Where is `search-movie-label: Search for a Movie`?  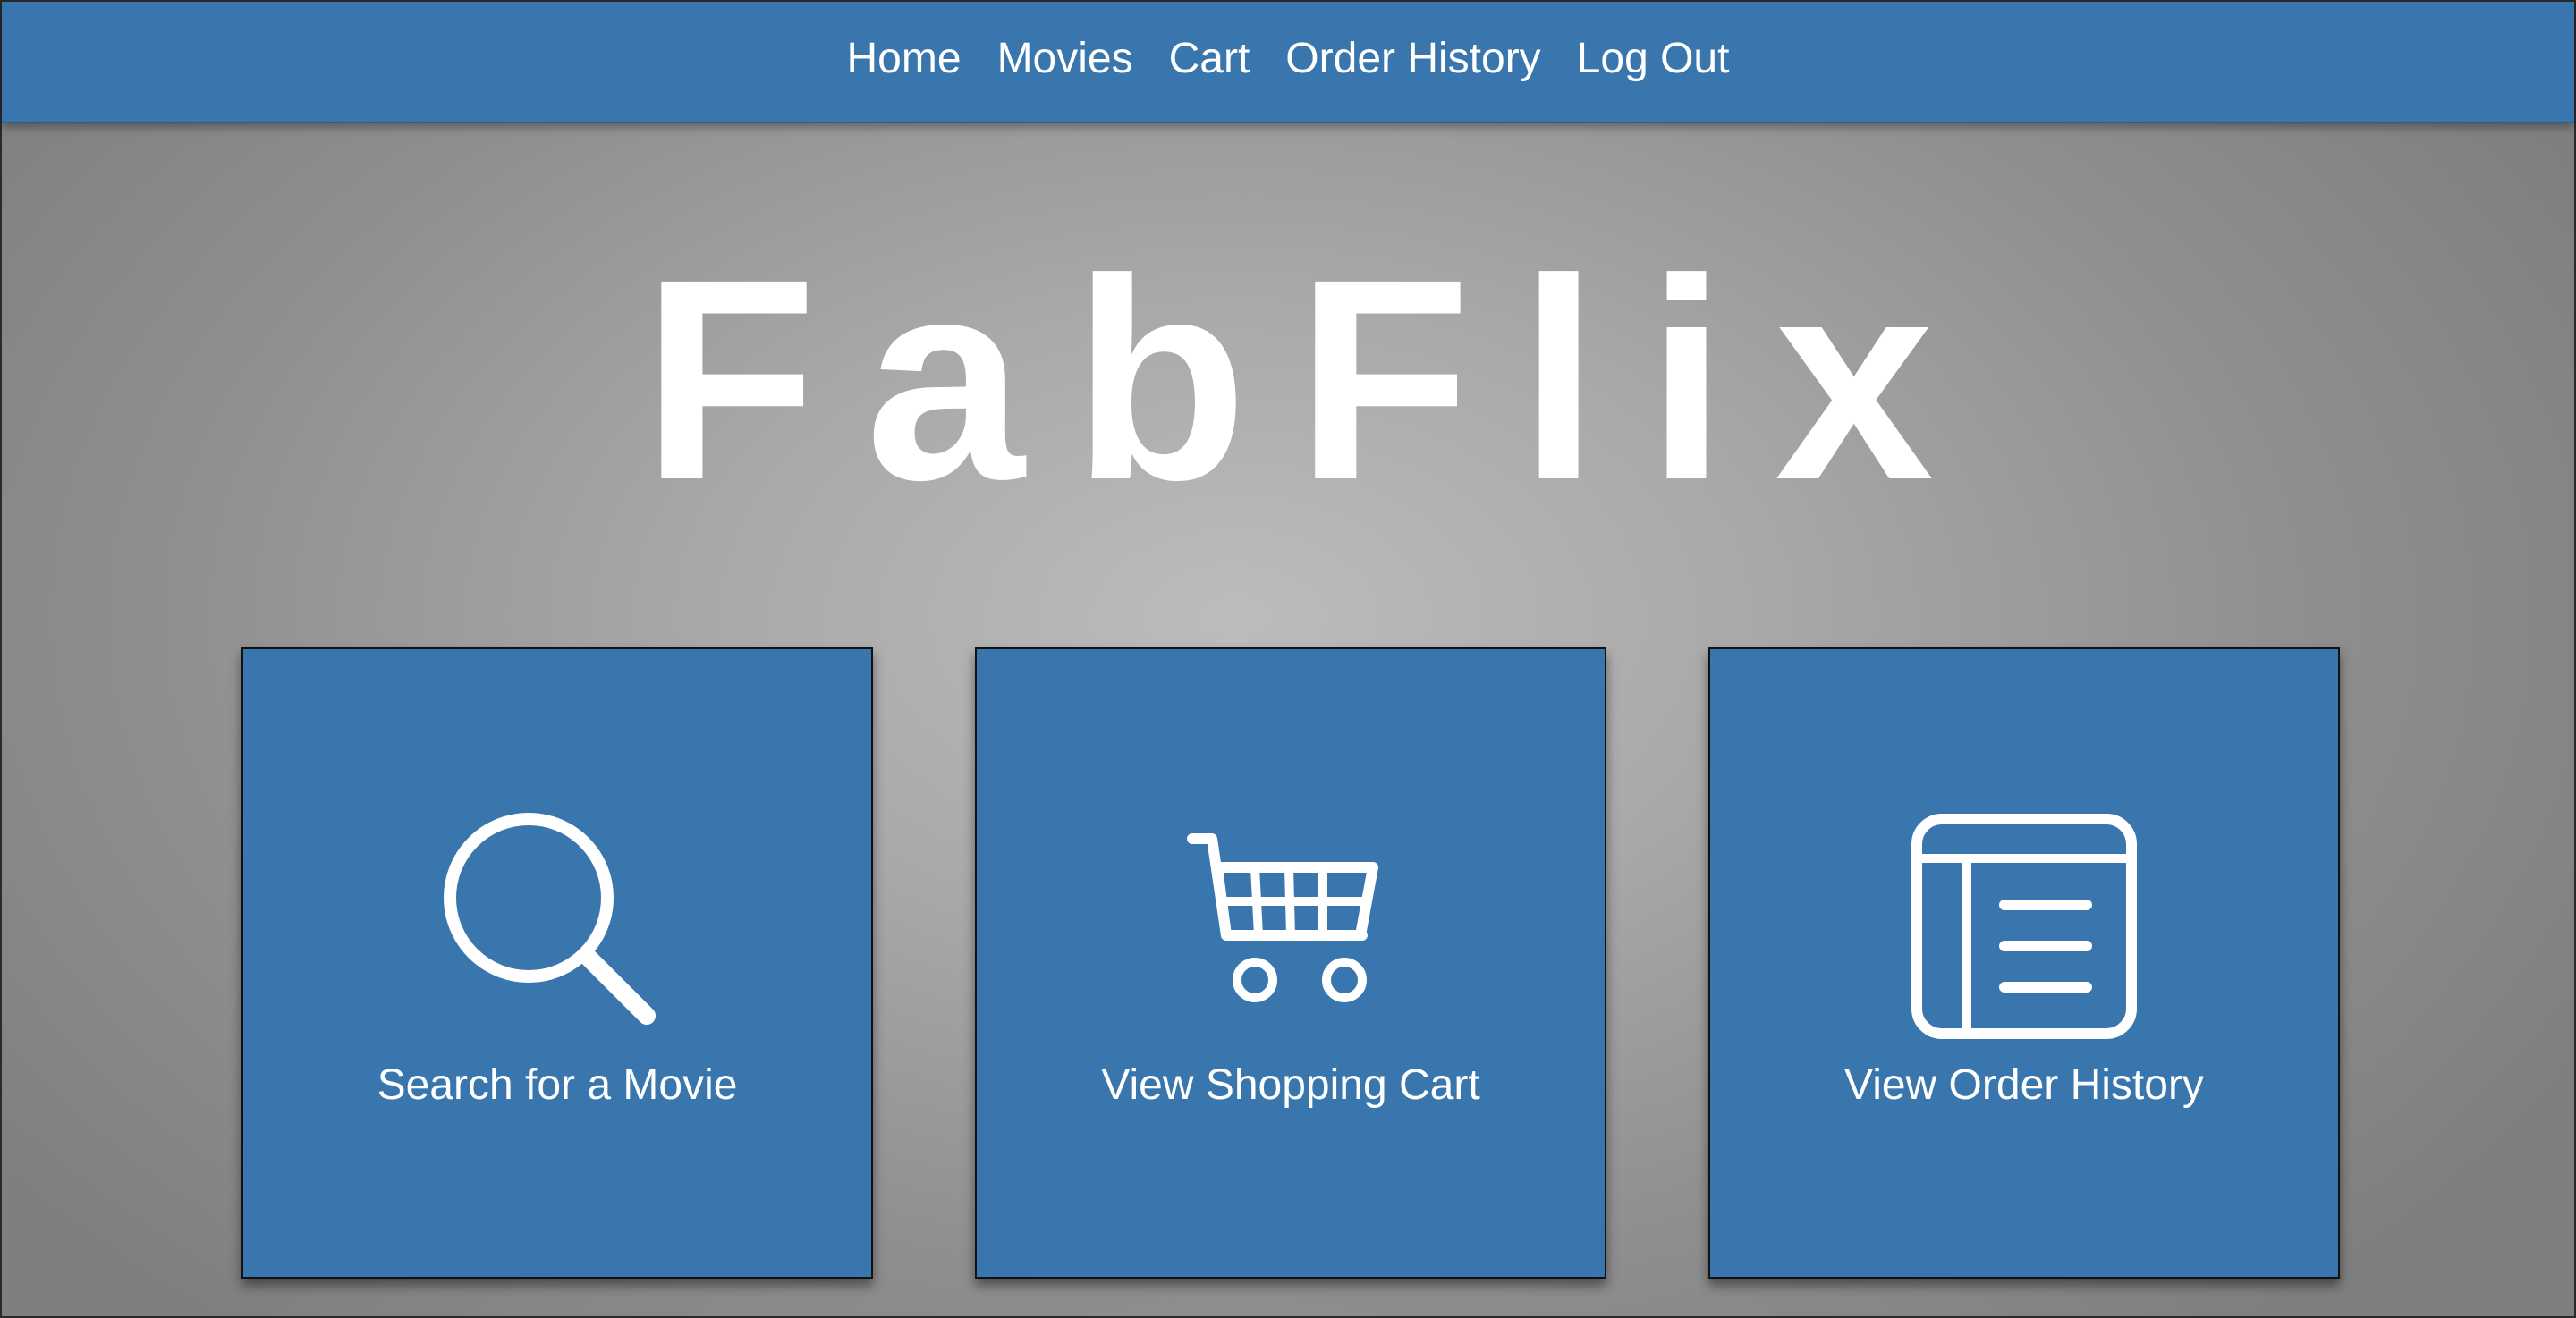 search-movie-label: Search for a Movie is located at coordinates (557, 1085).